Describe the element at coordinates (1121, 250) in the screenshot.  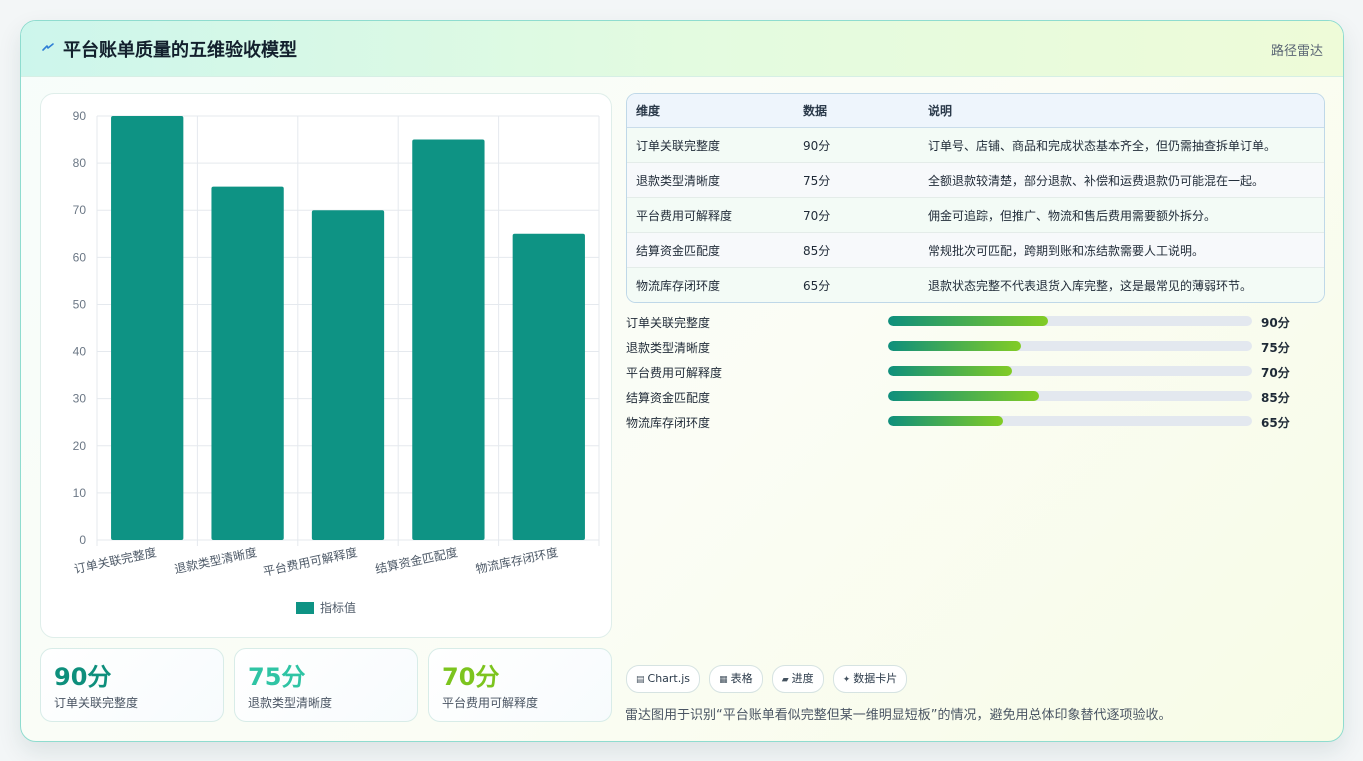
I see `table-cell: 常规批次可匹配，跨期到账和冻结款需要人工说明。` at that location.